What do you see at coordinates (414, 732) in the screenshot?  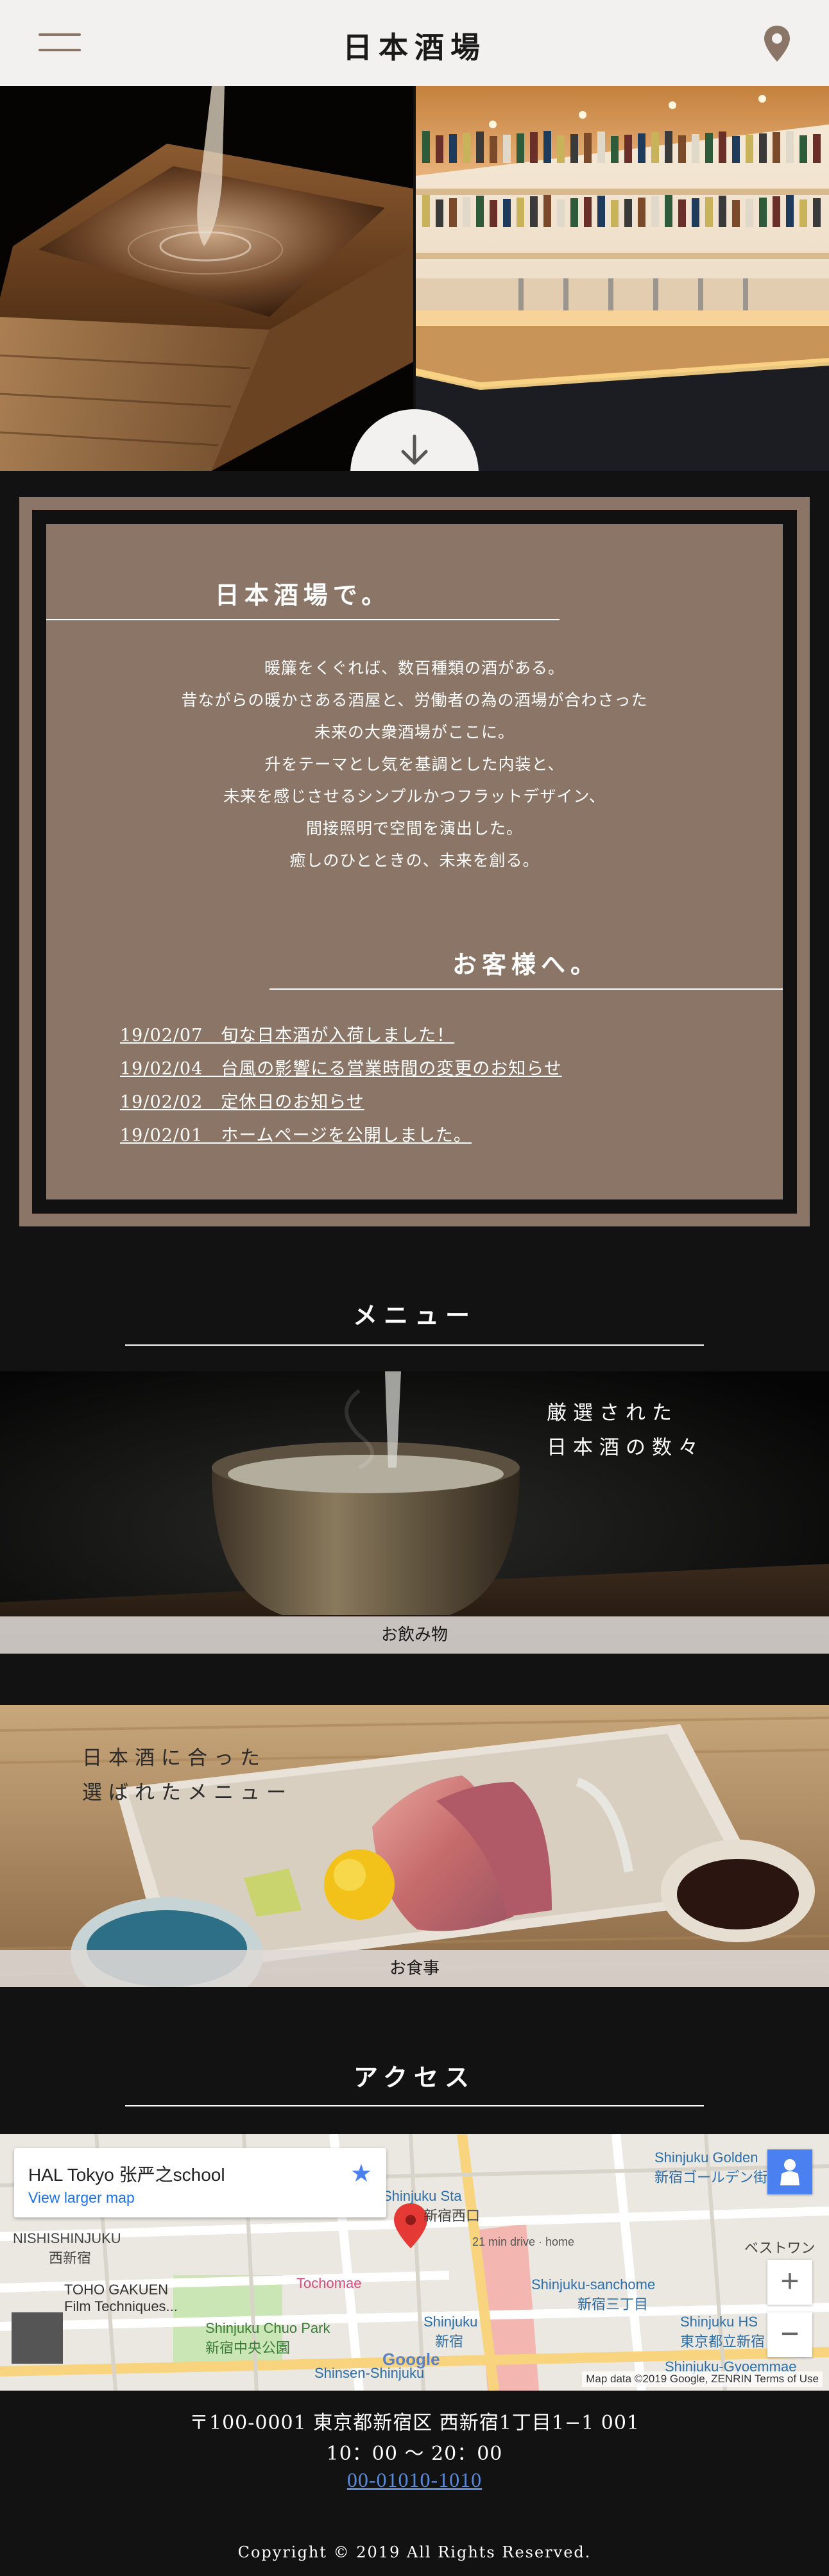 I see `intro-line: 未来の大衆酒場がここに。` at bounding box center [414, 732].